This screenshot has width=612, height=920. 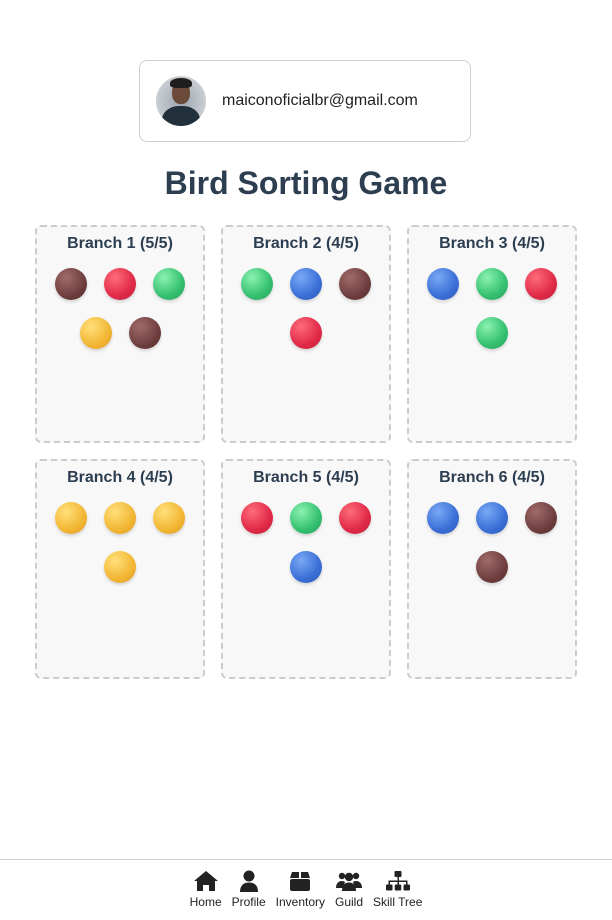 I want to click on nav-guild: Guild, so click(x=349, y=884).